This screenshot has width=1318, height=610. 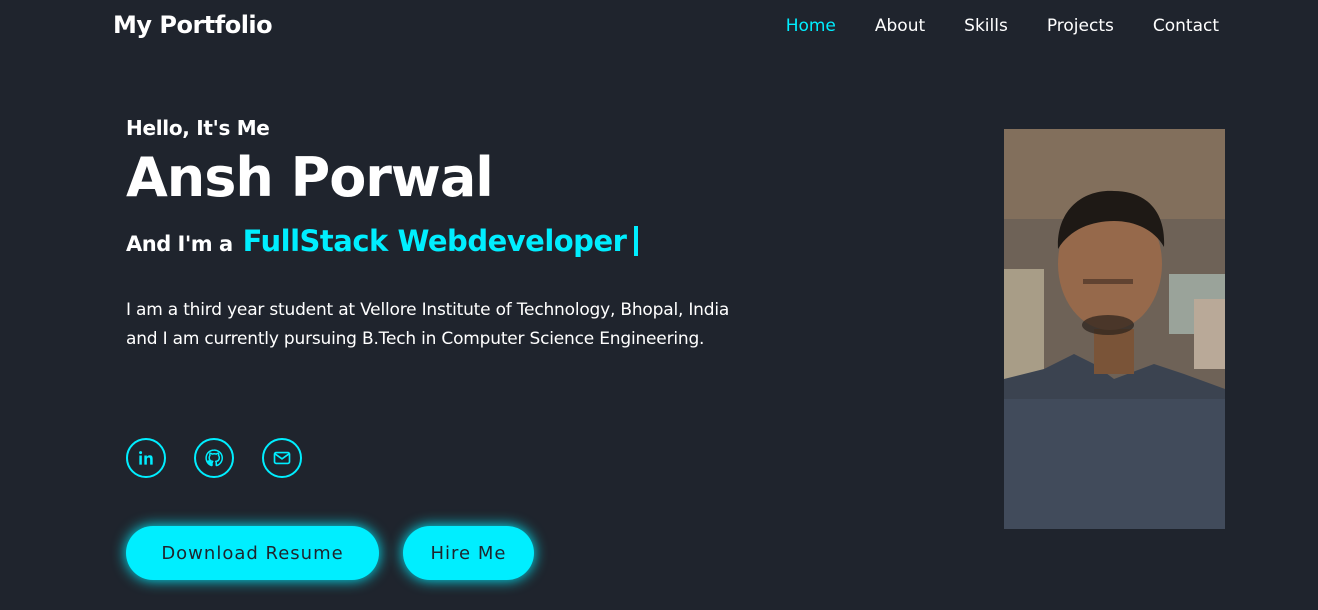 I want to click on role-text: FullStack Webdeveloper, so click(x=434, y=241).